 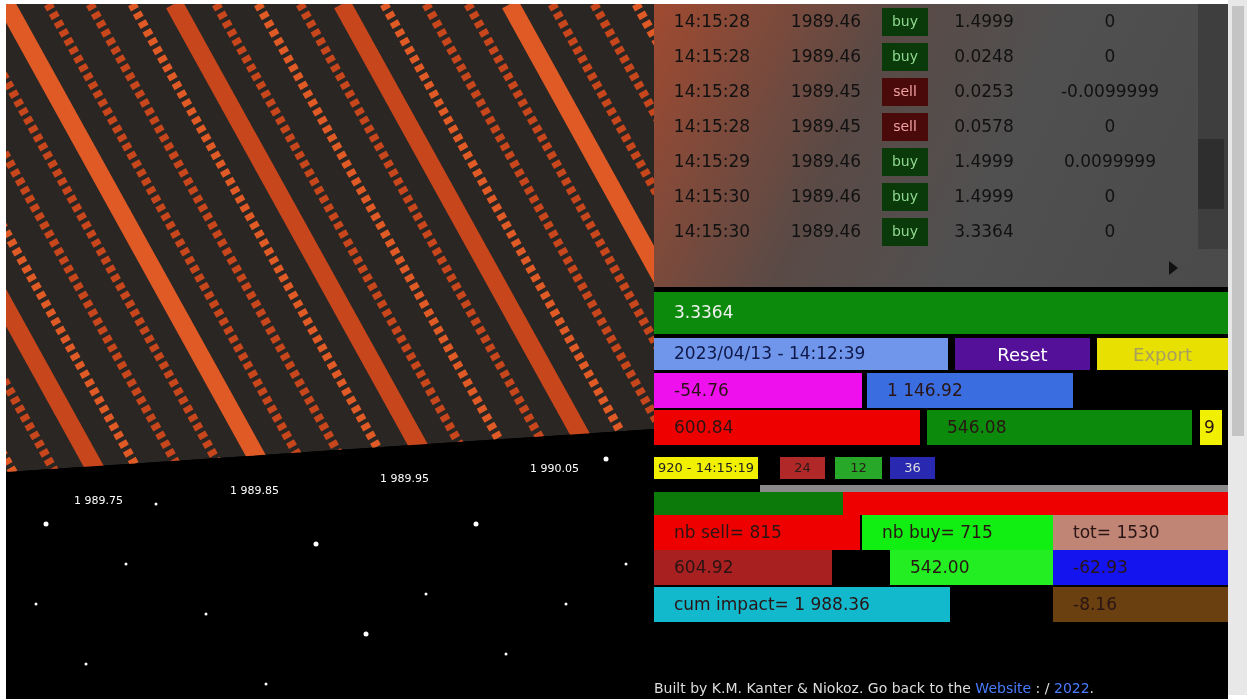 I want to click on current-amount-bar: 3.3364, so click(x=941, y=313).